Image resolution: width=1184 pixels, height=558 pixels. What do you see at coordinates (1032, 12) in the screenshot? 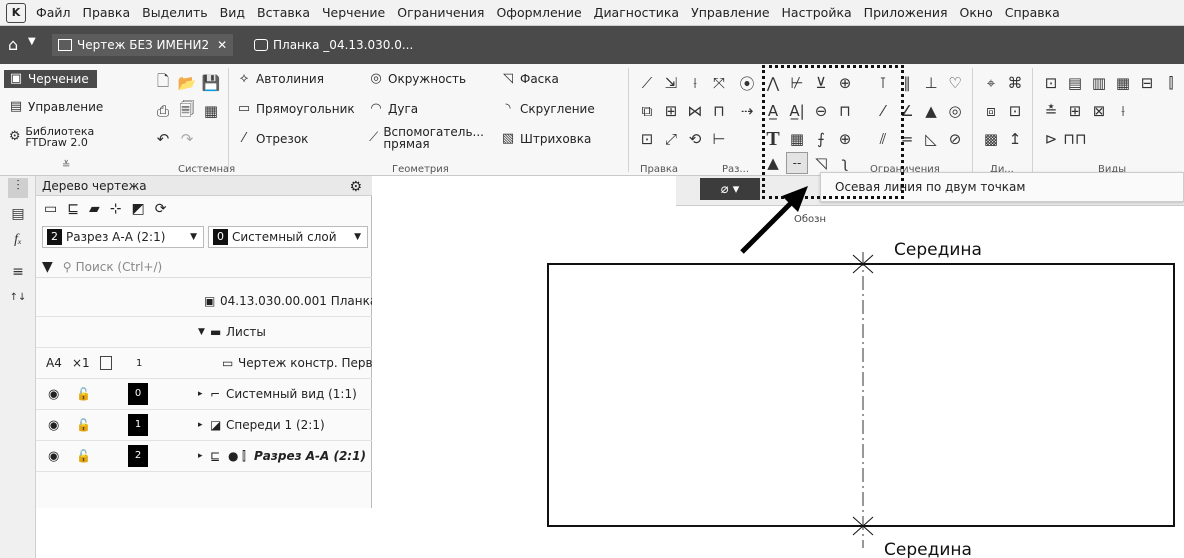
I see `menu-help: Справка` at bounding box center [1032, 12].